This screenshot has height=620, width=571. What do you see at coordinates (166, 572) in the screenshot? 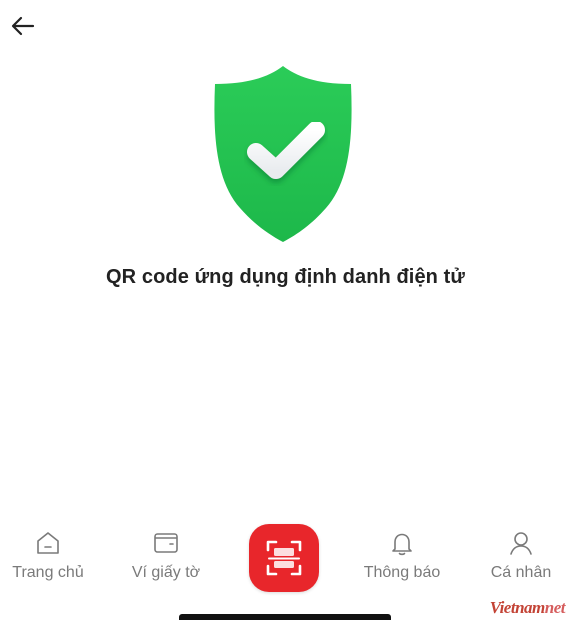
I see `nav-label-wallet: Ví giấy tờ` at bounding box center [166, 572].